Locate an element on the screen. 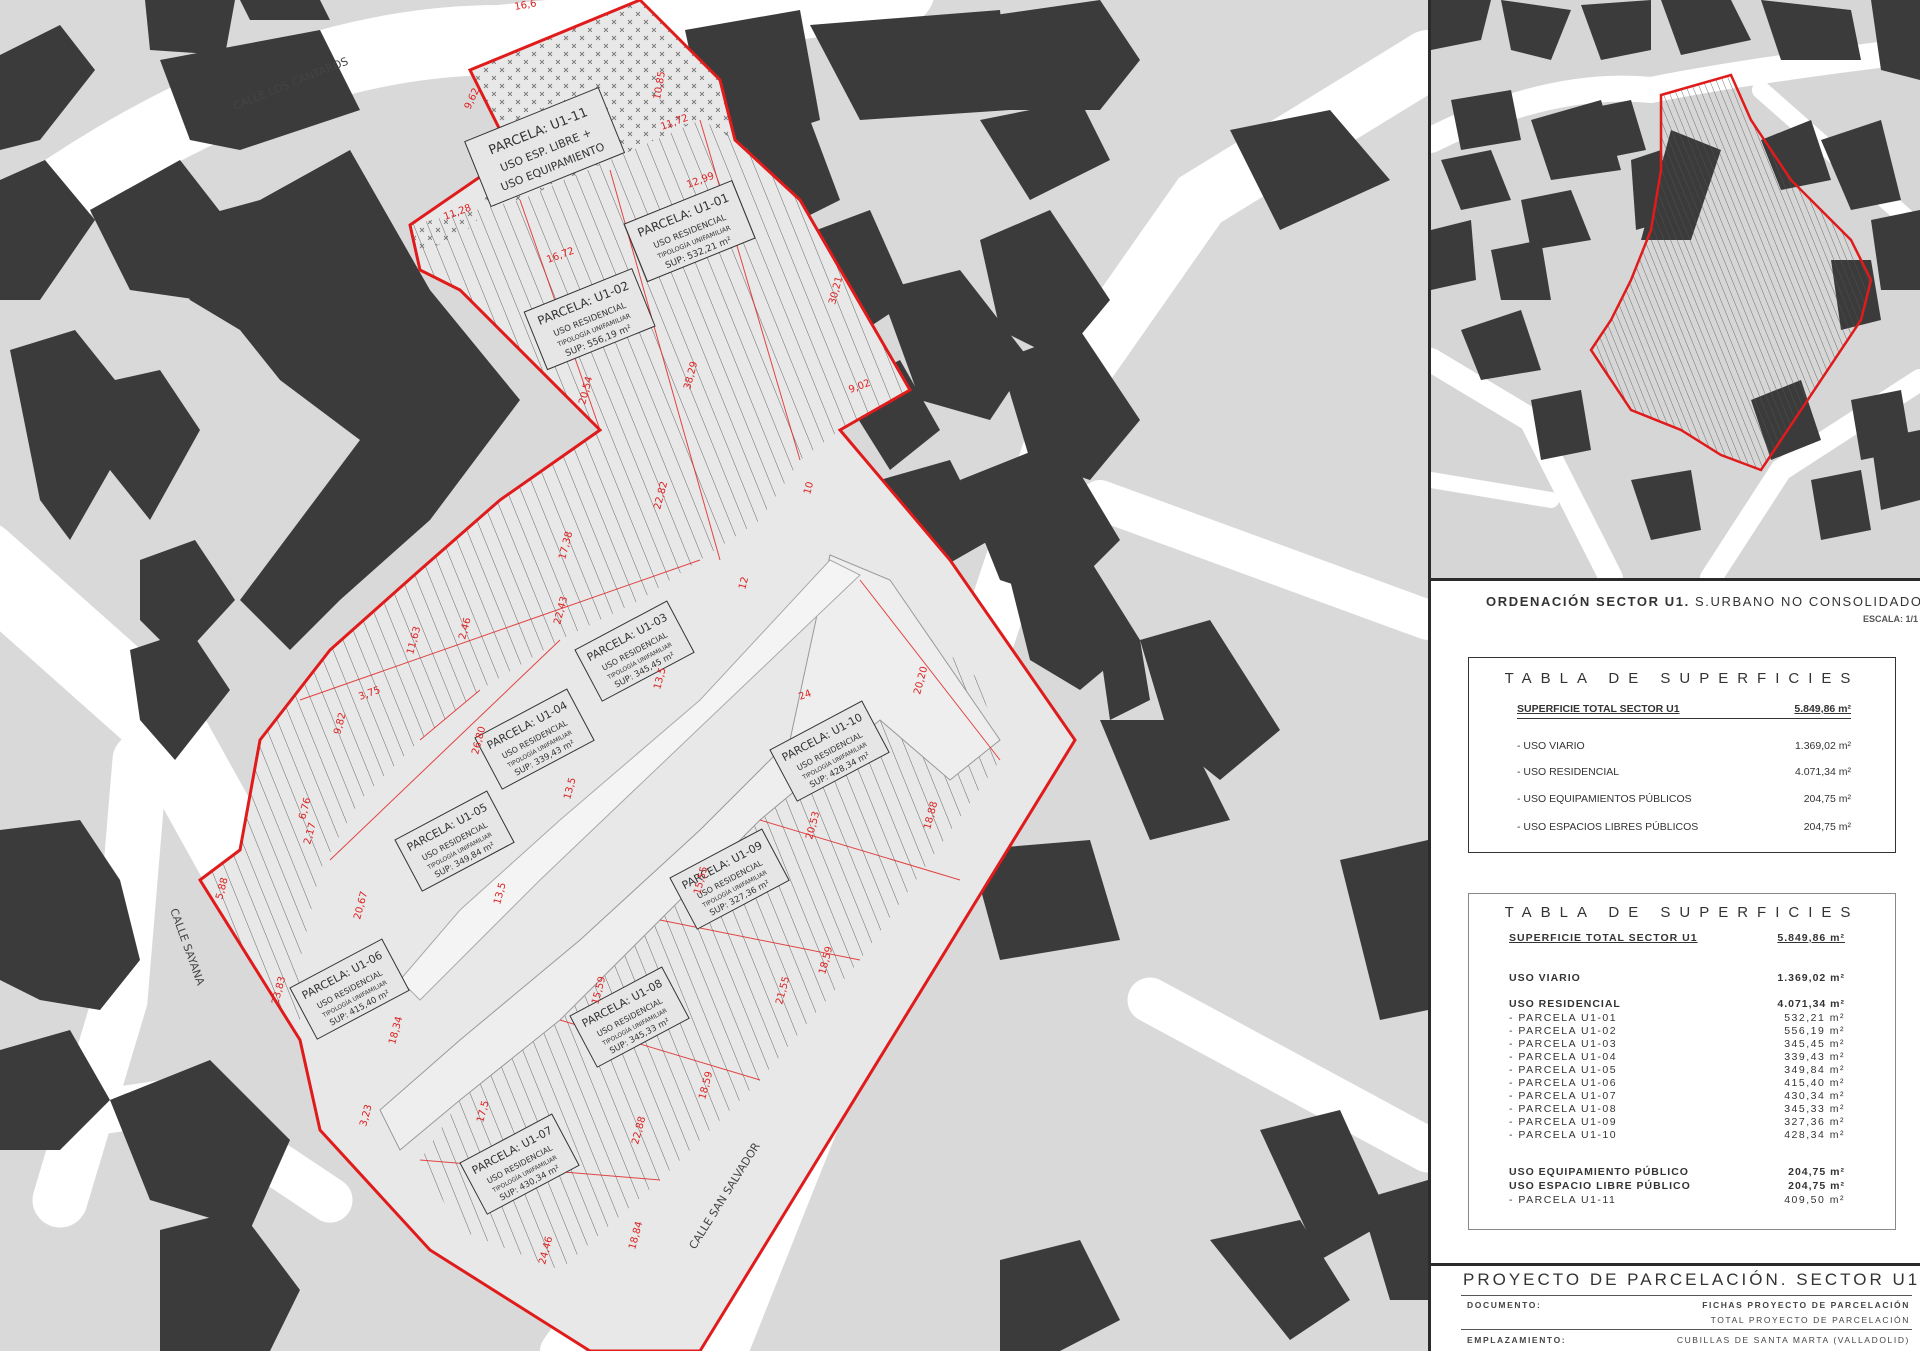 Image resolution: width=1920 pixels, height=1354 pixels. row-label: - USO RESIDENCIAL is located at coordinates (1568, 772).